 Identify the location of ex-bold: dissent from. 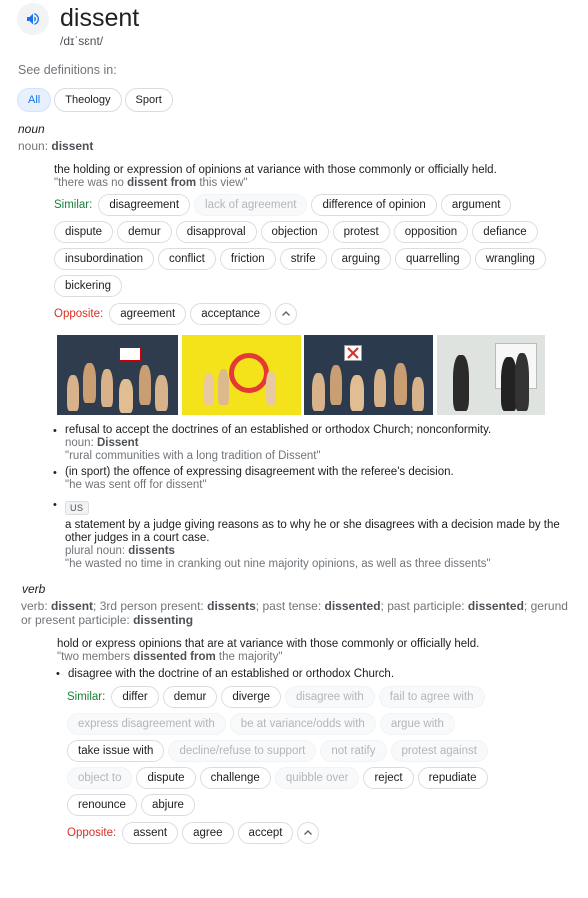
(162, 183).